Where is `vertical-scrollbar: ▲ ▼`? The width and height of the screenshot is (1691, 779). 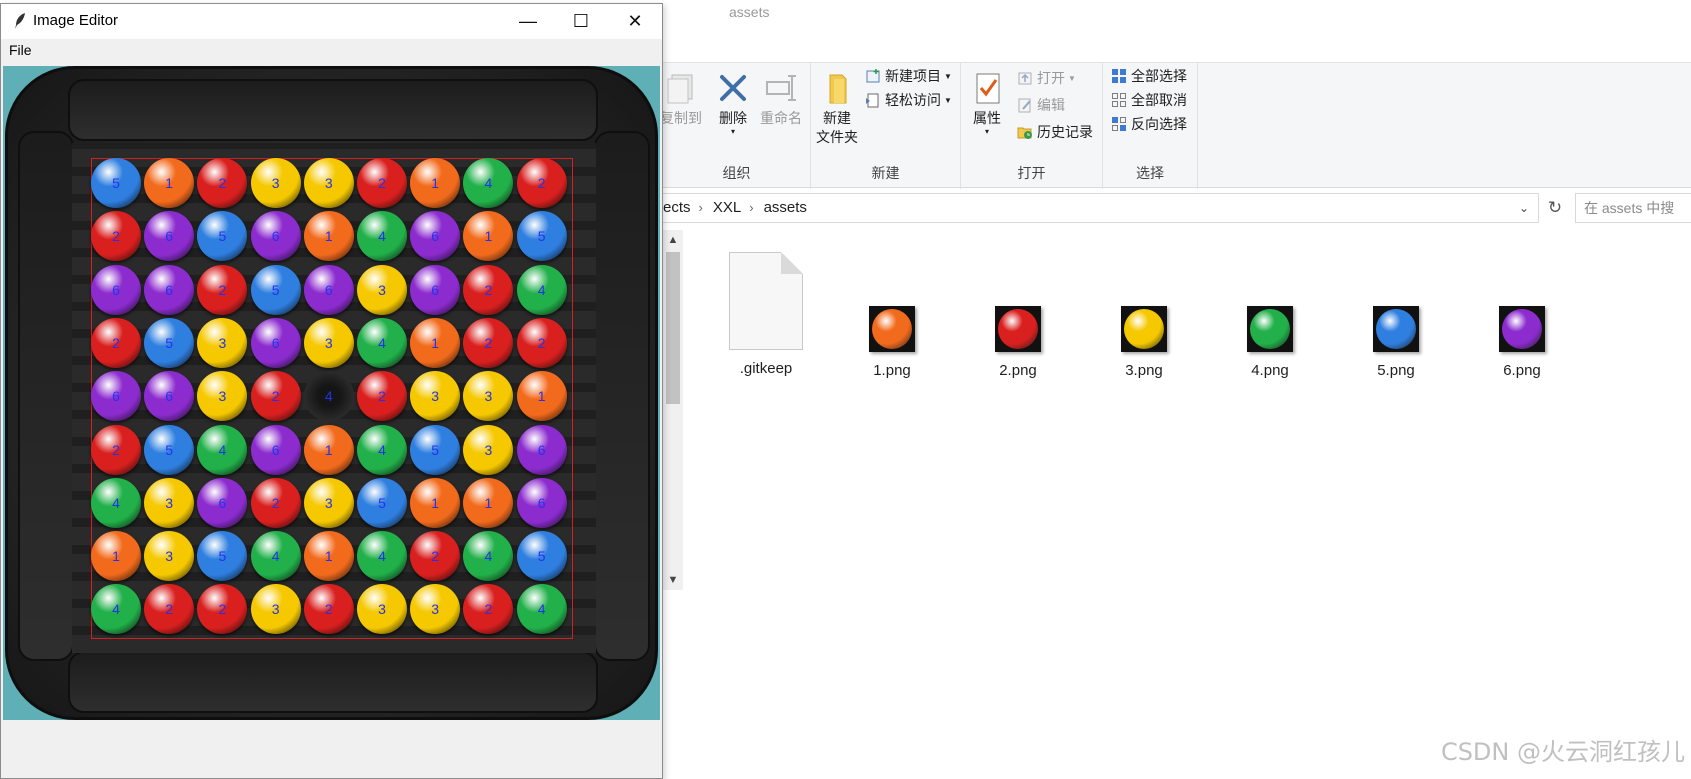
vertical-scrollbar: ▲ ▼ is located at coordinates (673, 410).